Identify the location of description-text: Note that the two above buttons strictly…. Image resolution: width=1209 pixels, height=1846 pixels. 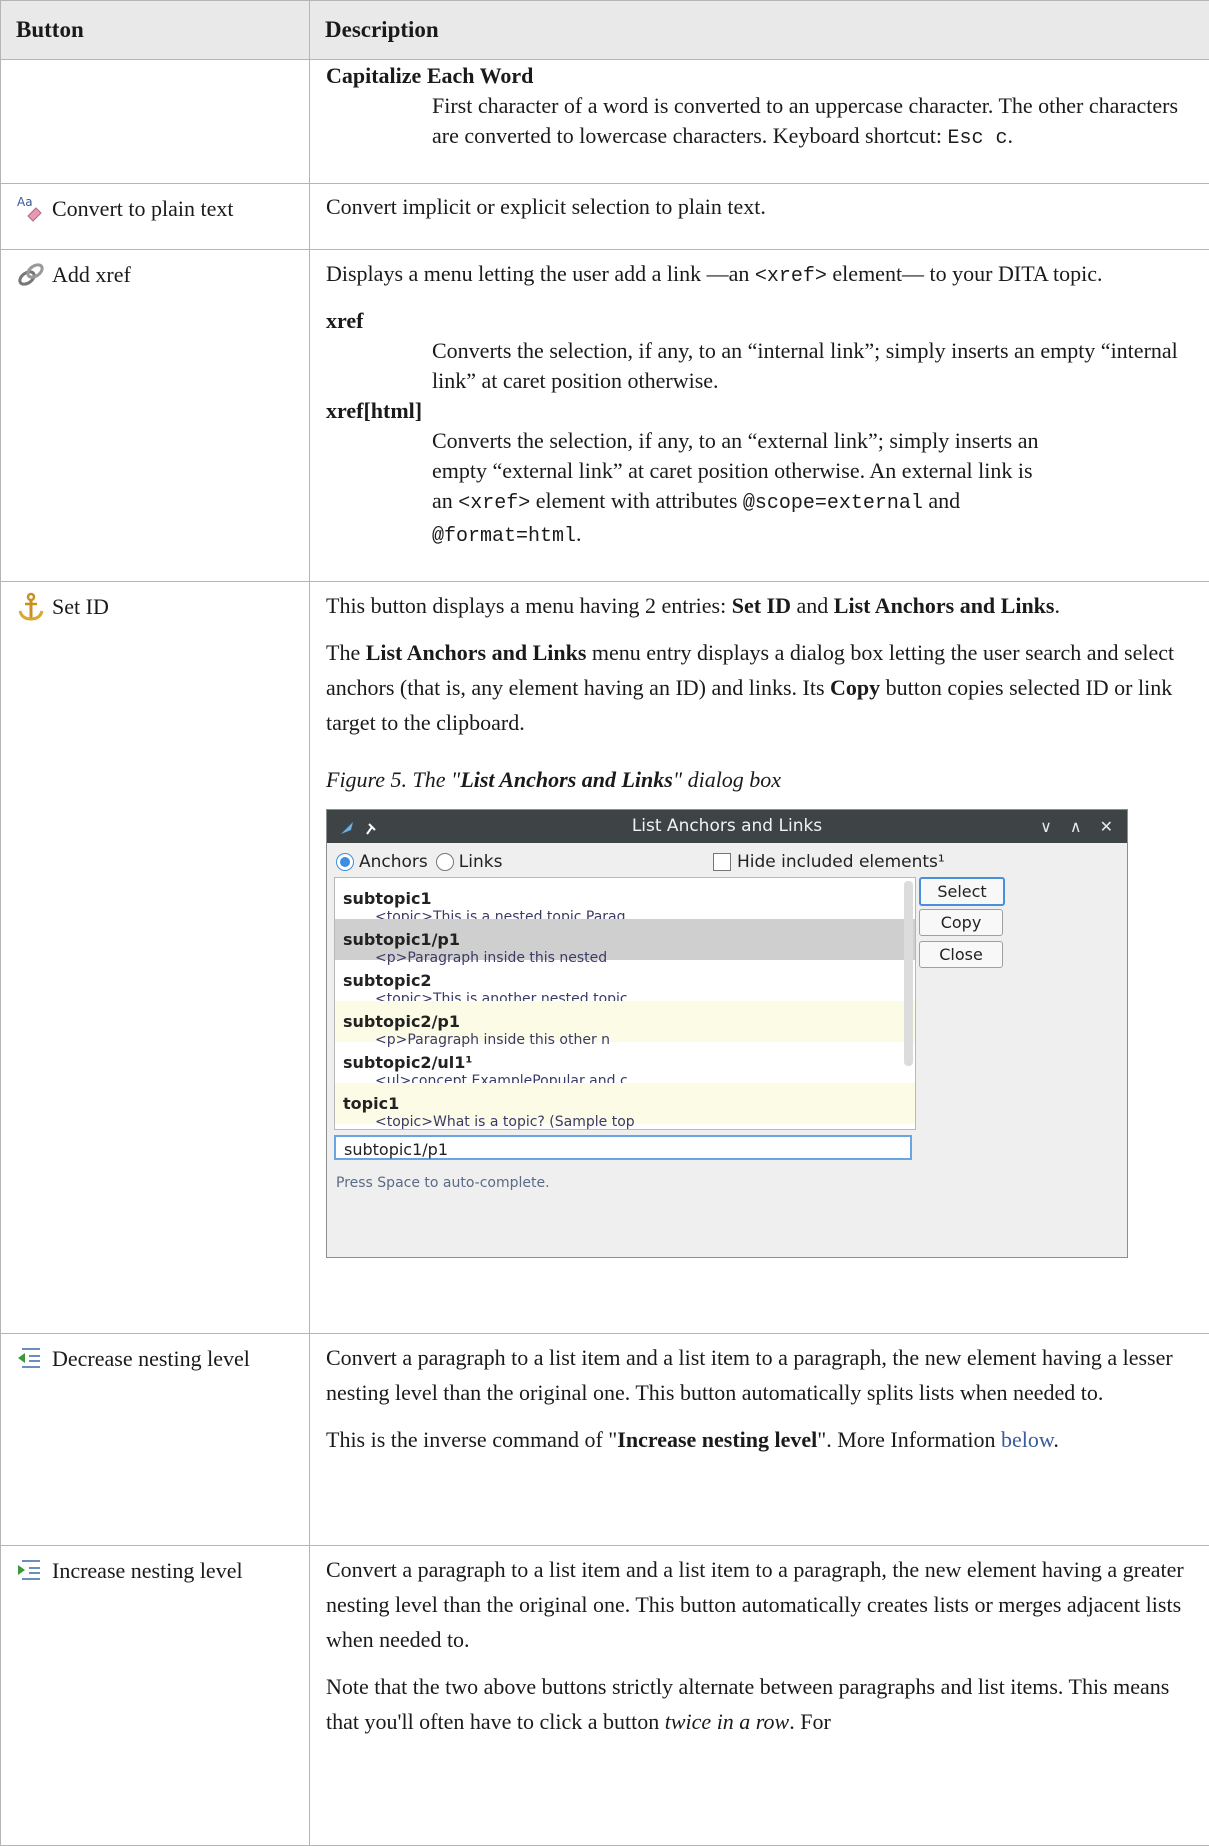
(759, 1704).